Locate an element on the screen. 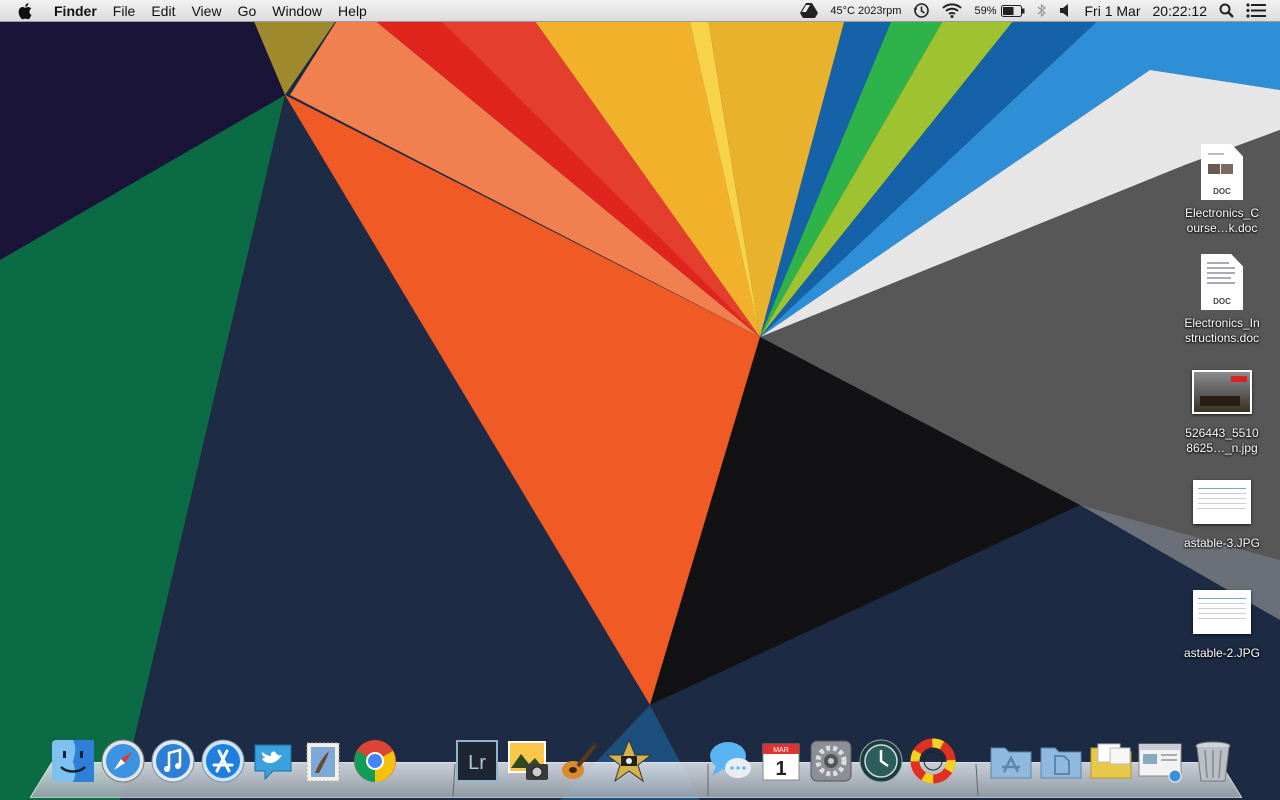 The height and width of the screenshot is (800, 1280). imovie-icon is located at coordinates (629, 761).